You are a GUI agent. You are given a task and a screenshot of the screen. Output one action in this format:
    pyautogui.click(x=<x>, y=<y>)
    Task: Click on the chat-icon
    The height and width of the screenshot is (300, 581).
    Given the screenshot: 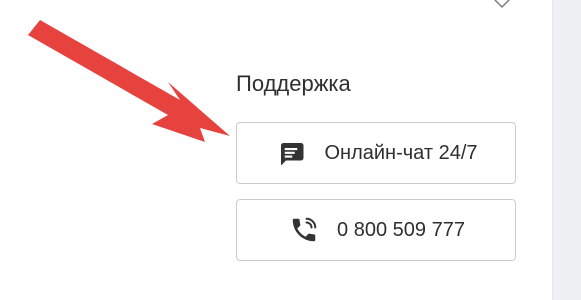 What is the action you would take?
    pyautogui.click(x=291, y=153)
    